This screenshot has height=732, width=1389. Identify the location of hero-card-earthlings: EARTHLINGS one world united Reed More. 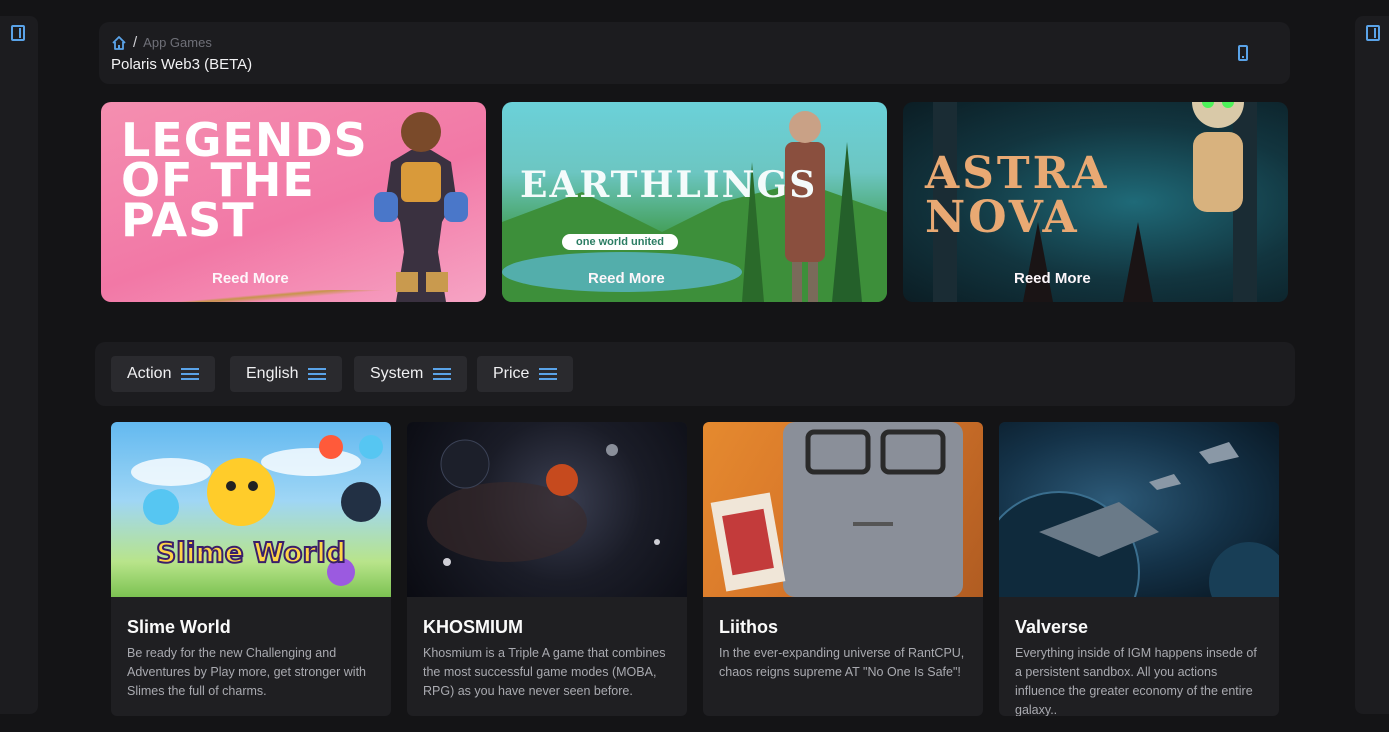
(694, 202).